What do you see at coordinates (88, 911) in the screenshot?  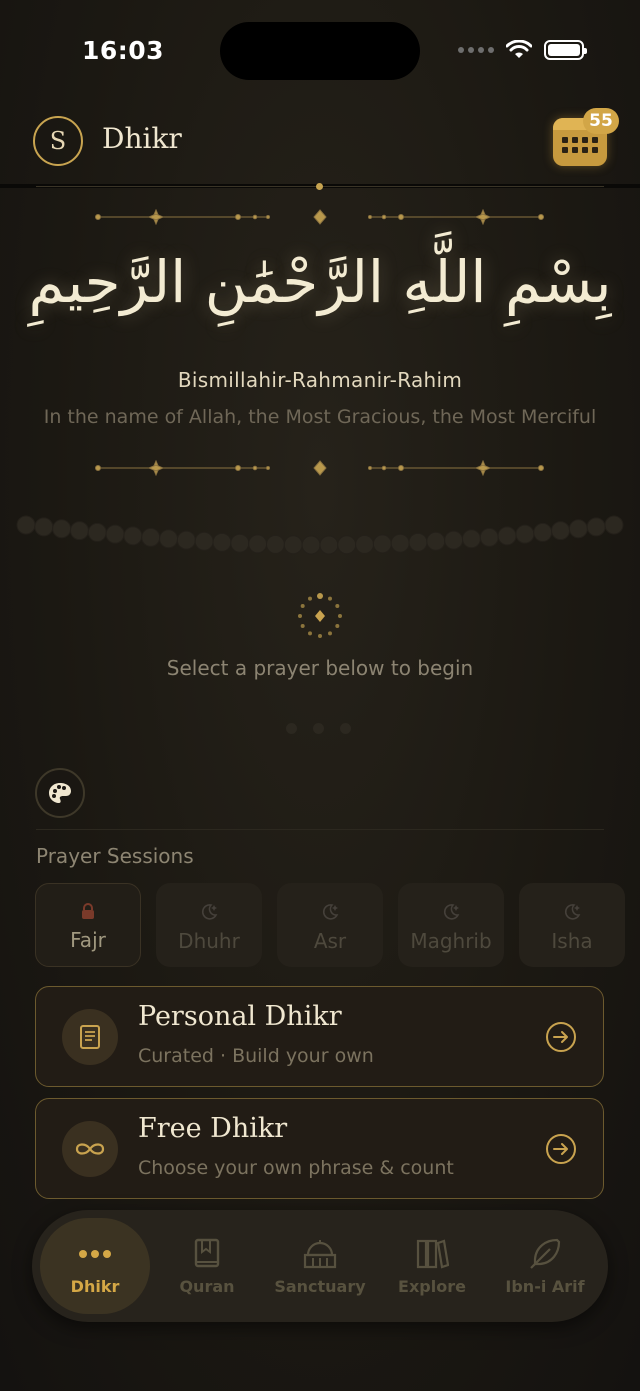 I see `lock-icon` at bounding box center [88, 911].